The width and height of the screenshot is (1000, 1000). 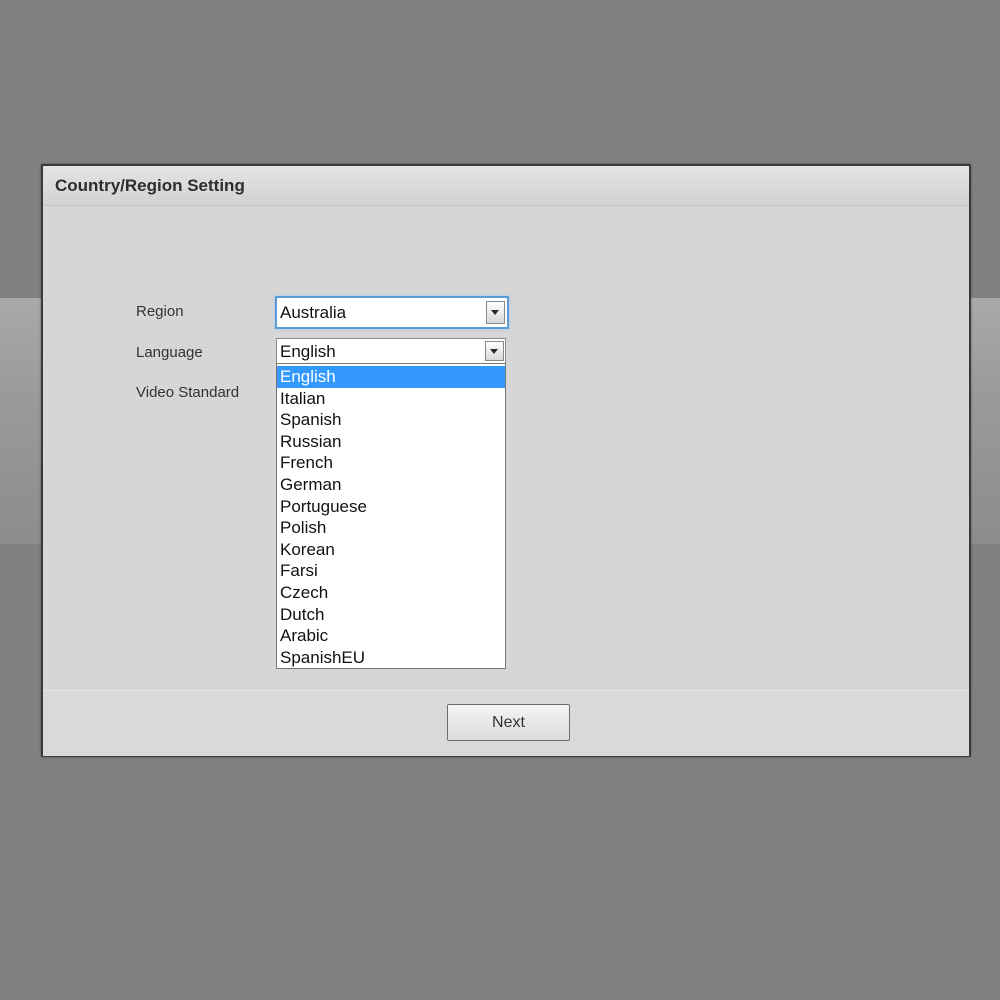 I want to click on language-option-polish: Polish, so click(x=391, y=528).